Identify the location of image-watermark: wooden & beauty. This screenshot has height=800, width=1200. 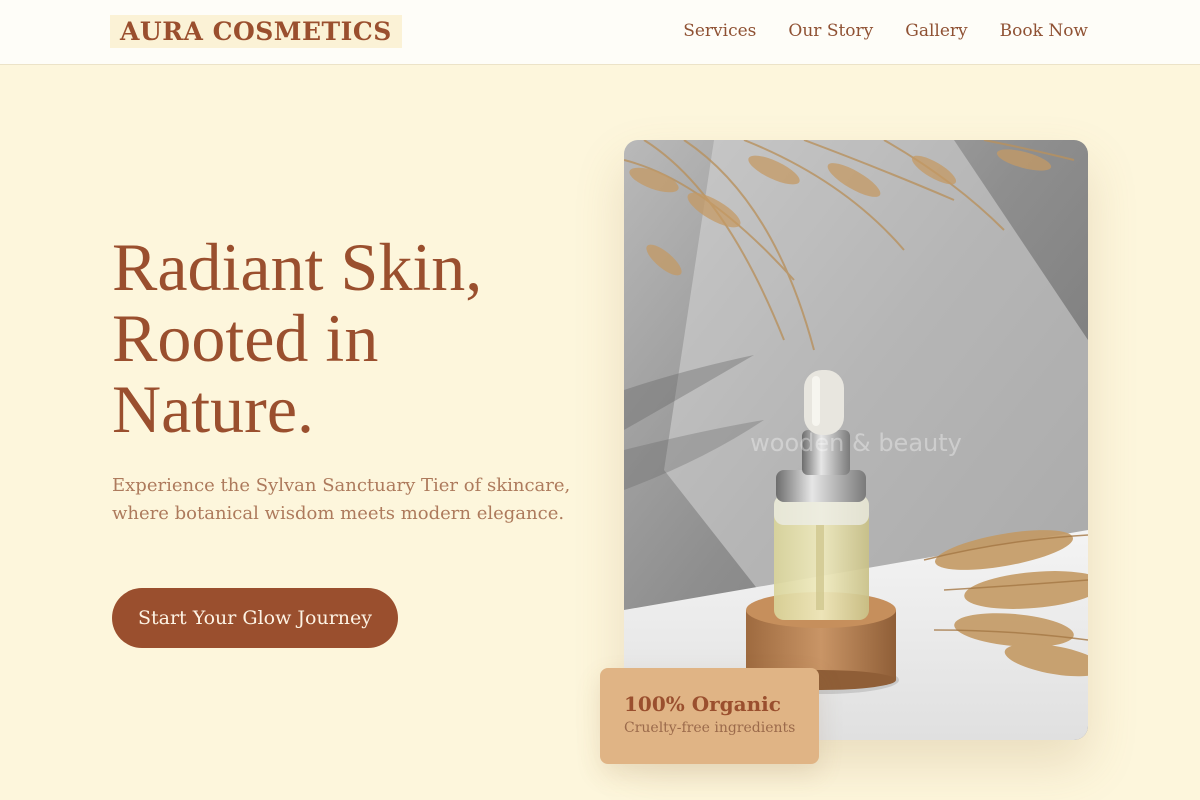
(856, 443).